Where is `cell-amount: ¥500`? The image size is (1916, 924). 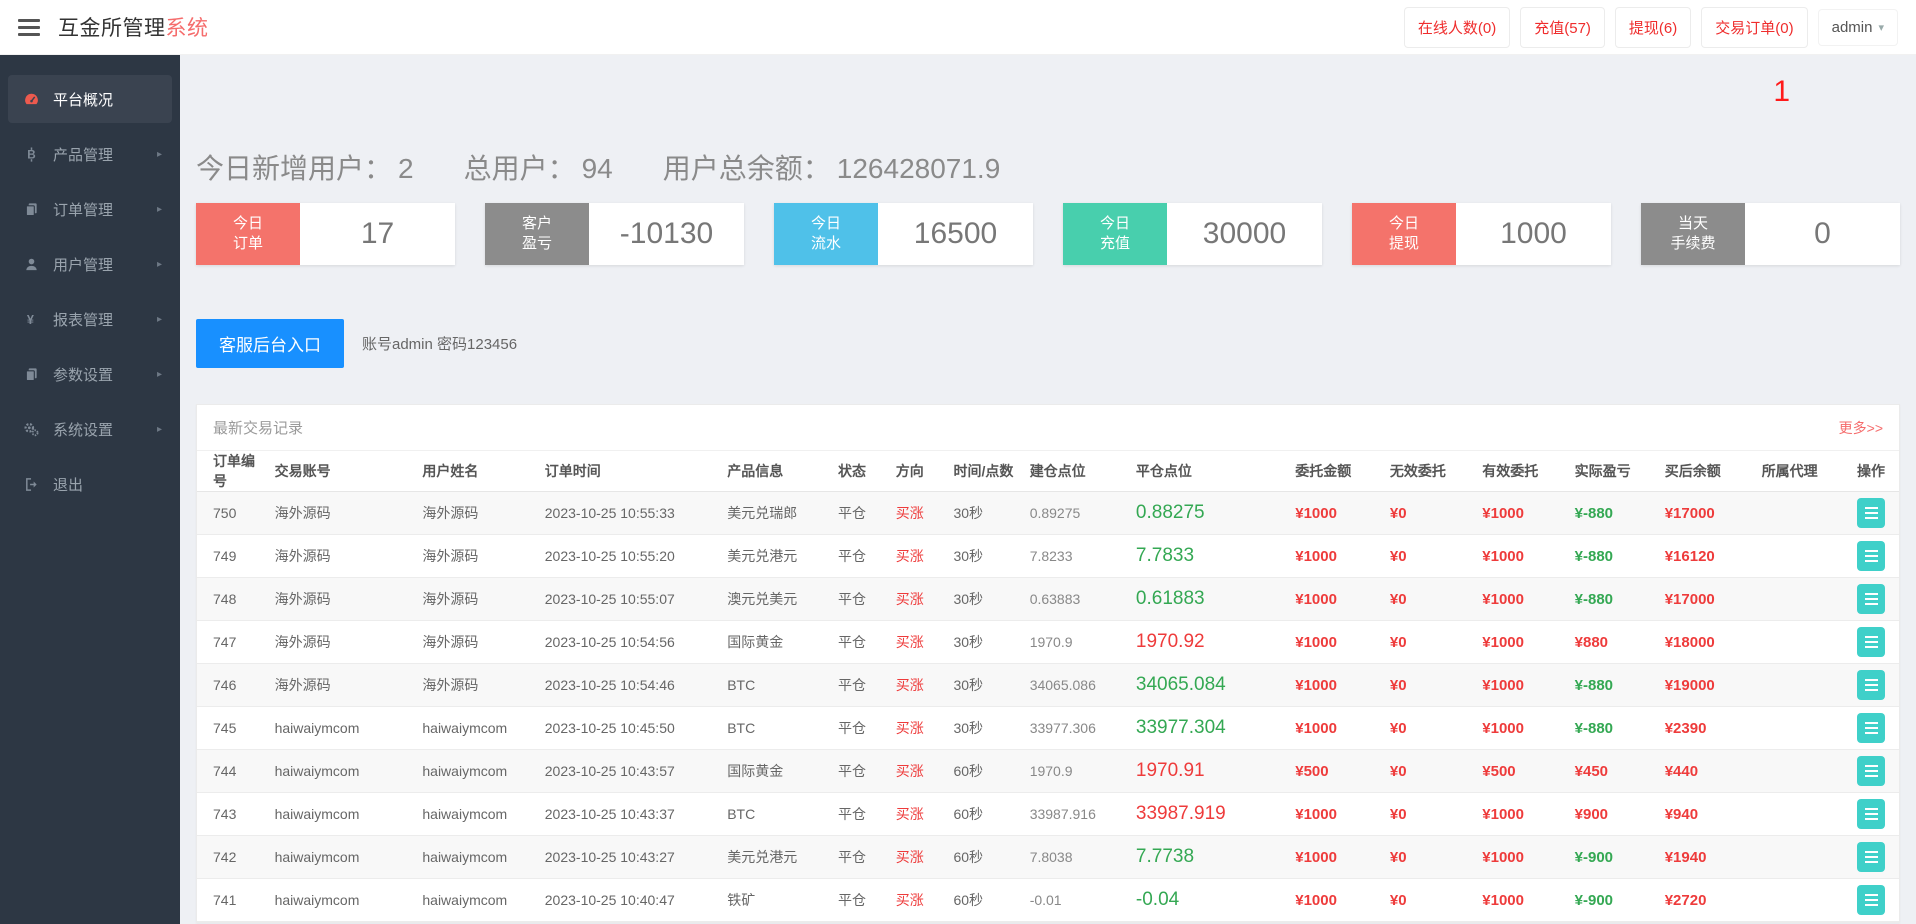
cell-amount: ¥500 is located at coordinates (1336, 771).